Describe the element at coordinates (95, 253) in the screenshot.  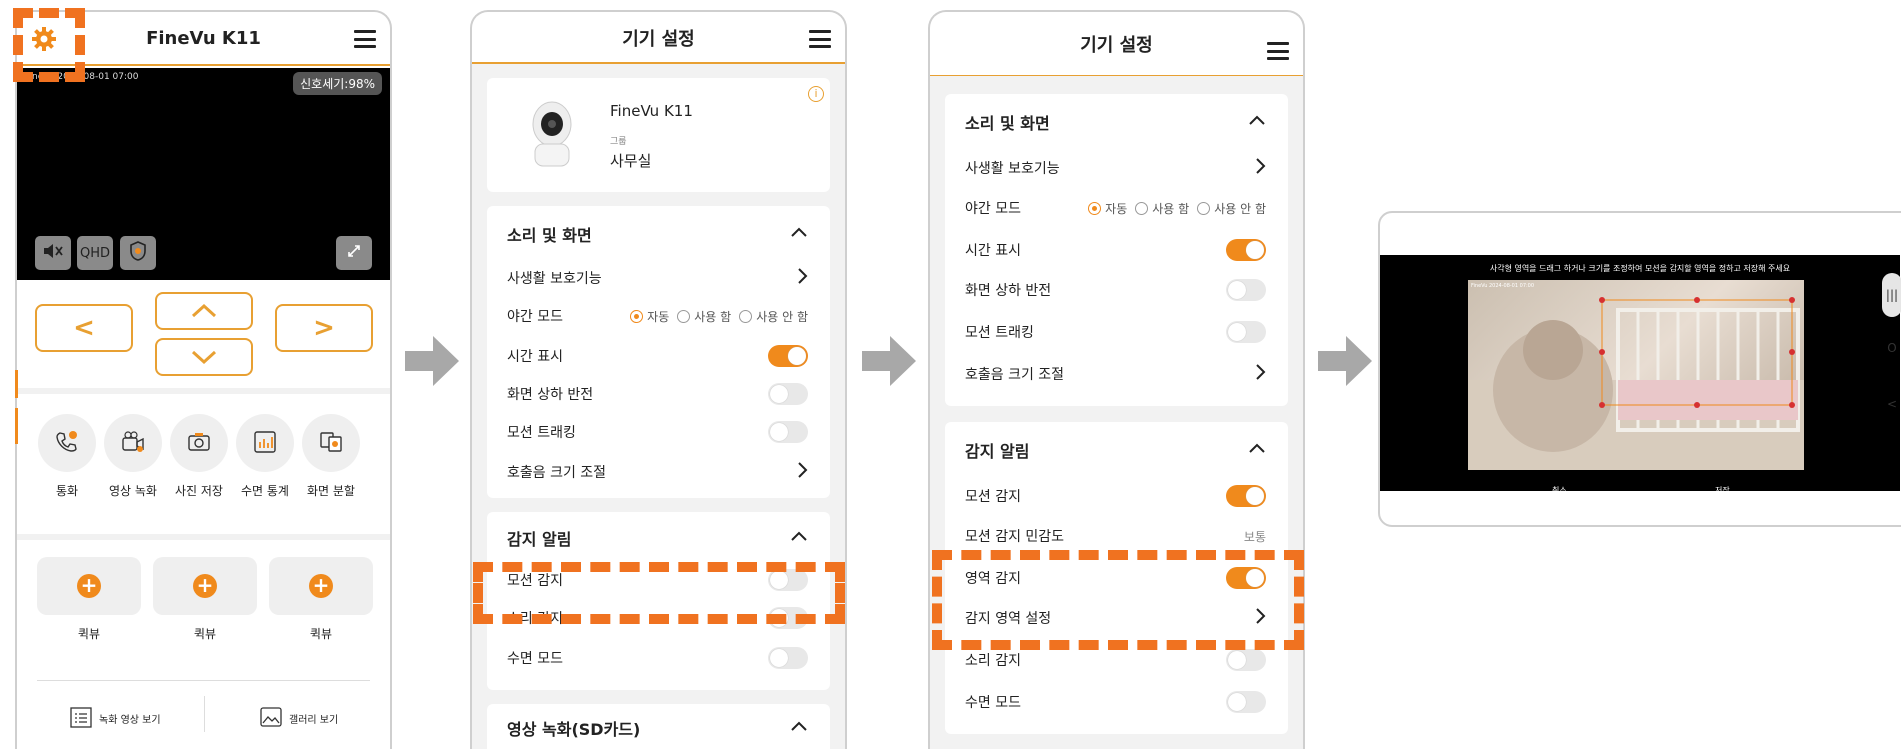
I see `quality-button: QHD` at that location.